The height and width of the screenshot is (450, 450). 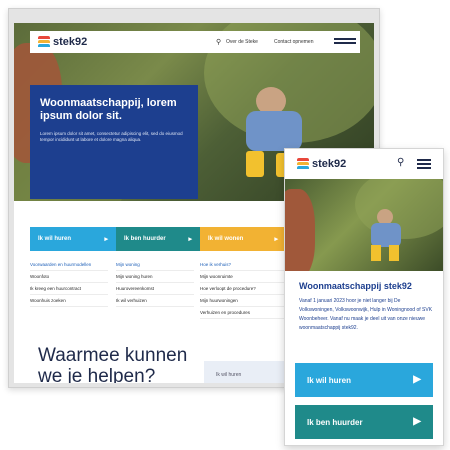 What do you see at coordinates (229, 375) in the screenshot?
I see `search-placeholder: Ik wil huren` at bounding box center [229, 375].